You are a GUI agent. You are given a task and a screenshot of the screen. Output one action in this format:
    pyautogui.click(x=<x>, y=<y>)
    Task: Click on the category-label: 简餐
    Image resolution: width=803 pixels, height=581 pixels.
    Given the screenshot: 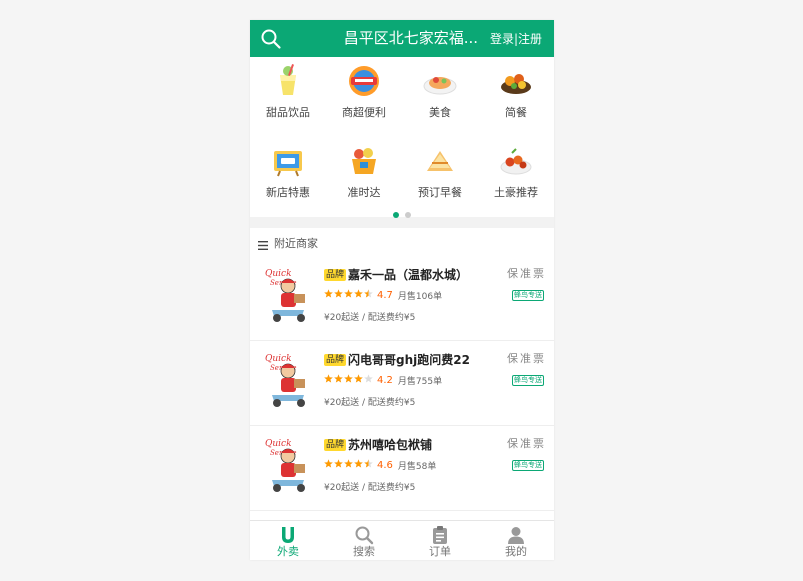 What is the action you would take?
    pyautogui.click(x=516, y=112)
    